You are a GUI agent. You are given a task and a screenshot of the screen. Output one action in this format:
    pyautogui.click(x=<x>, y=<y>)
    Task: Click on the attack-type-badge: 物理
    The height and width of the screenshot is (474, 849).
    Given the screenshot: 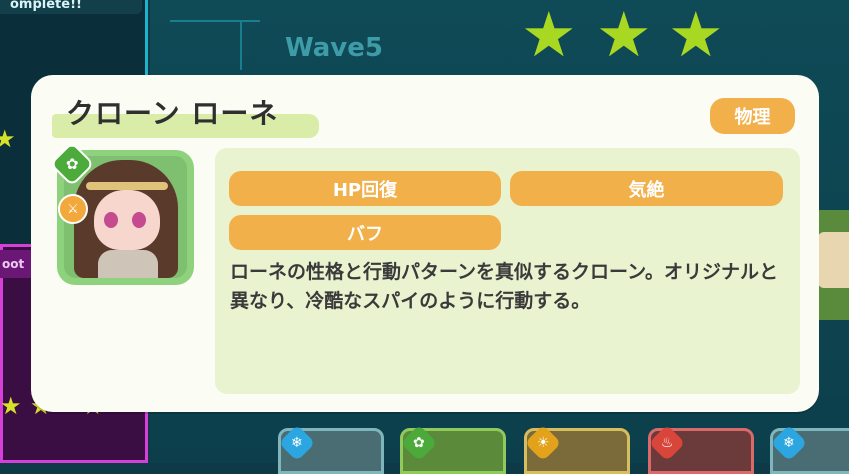 What is the action you would take?
    pyautogui.click(x=752, y=116)
    